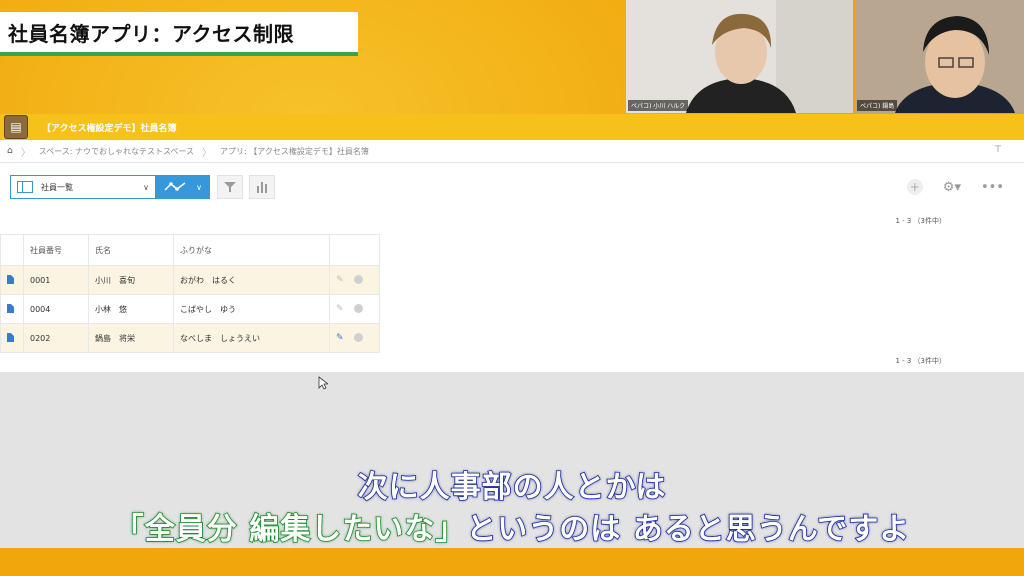 This screenshot has width=1024, height=576. What do you see at coordinates (56, 250) in the screenshot?
I see `column-header-id: 社員番号` at bounding box center [56, 250].